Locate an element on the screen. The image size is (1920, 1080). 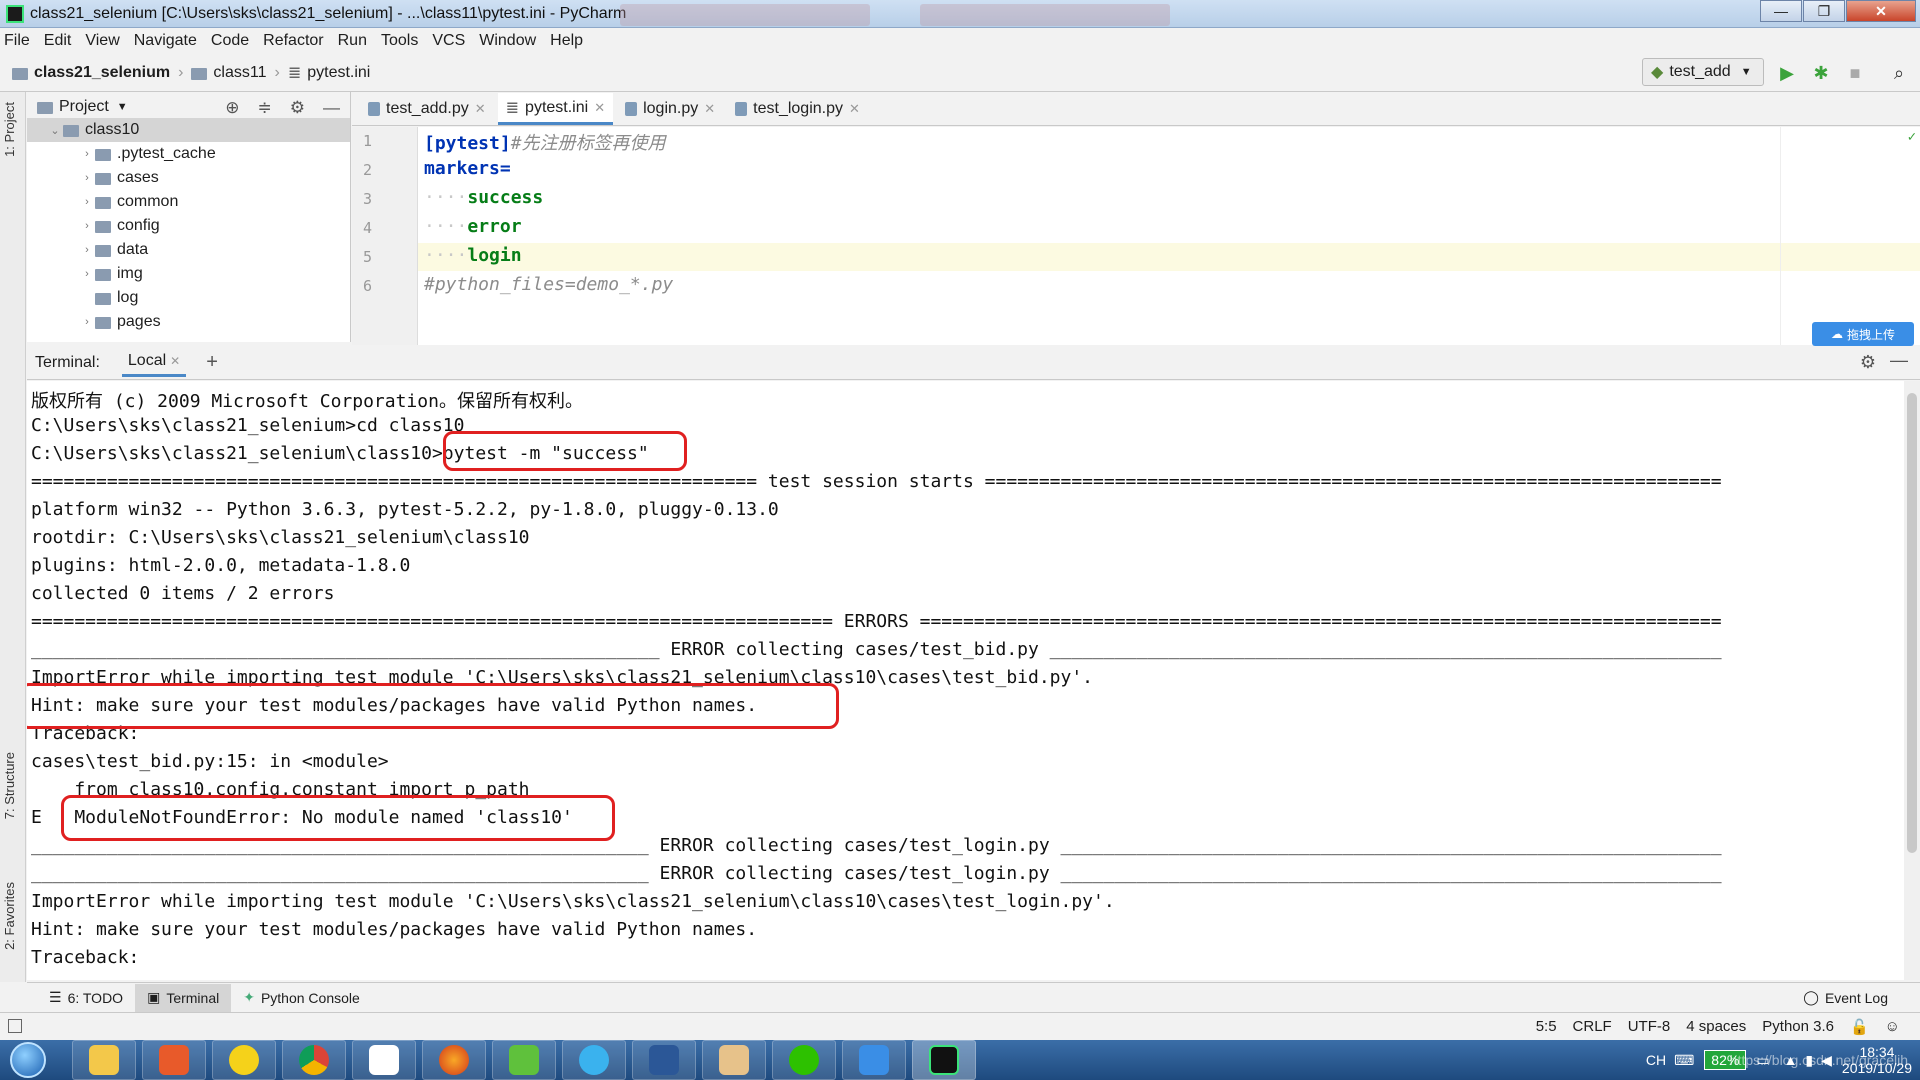
breadcrumb-folder: class11 is located at coordinates (239, 73).